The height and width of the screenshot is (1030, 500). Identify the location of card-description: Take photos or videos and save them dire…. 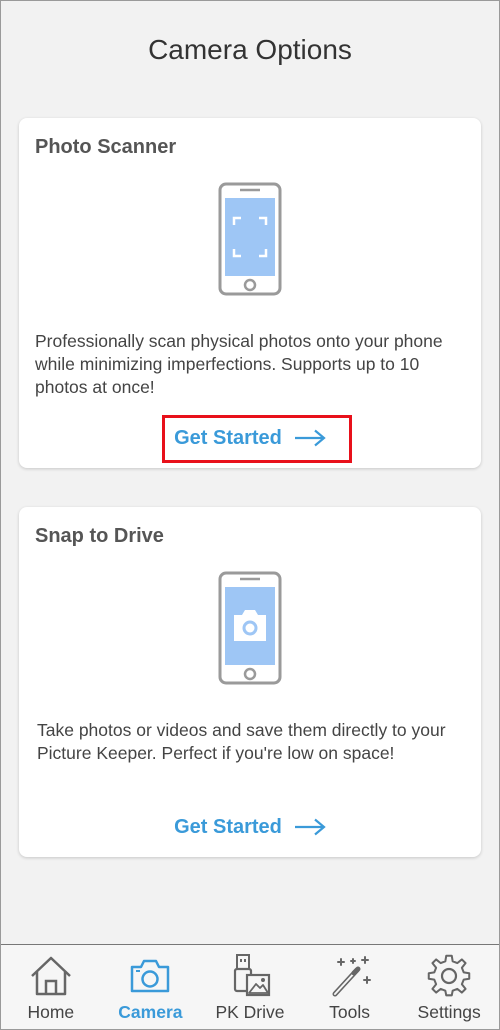
(241, 741).